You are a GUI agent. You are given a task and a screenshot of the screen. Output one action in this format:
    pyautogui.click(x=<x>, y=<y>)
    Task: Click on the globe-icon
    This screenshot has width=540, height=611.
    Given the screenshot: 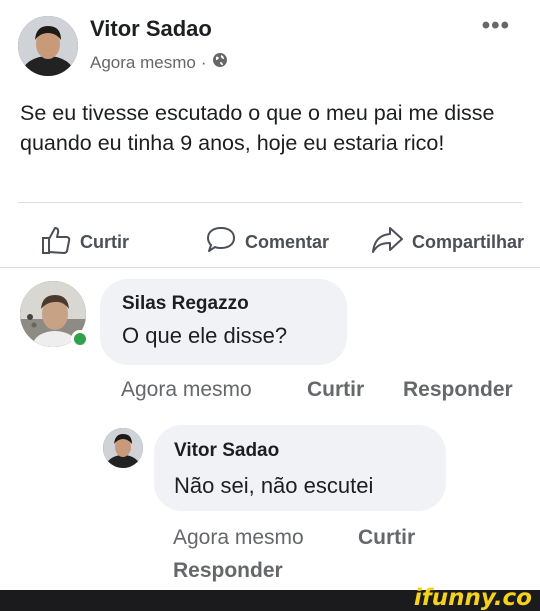 What is the action you would take?
    pyautogui.click(x=220, y=62)
    